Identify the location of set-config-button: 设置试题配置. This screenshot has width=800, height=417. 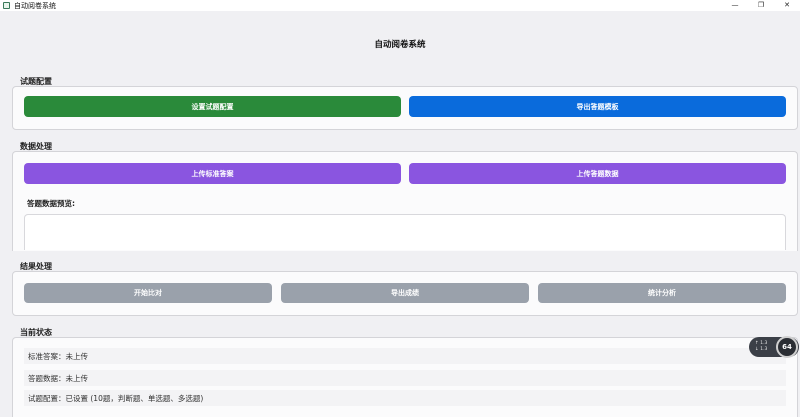
(212, 106).